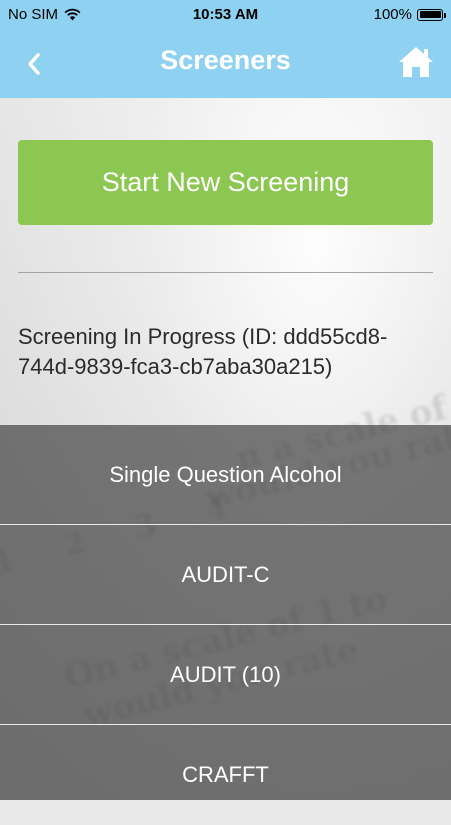 This screenshot has width=451, height=825. I want to click on battery-percent: 100%, so click(392, 14).